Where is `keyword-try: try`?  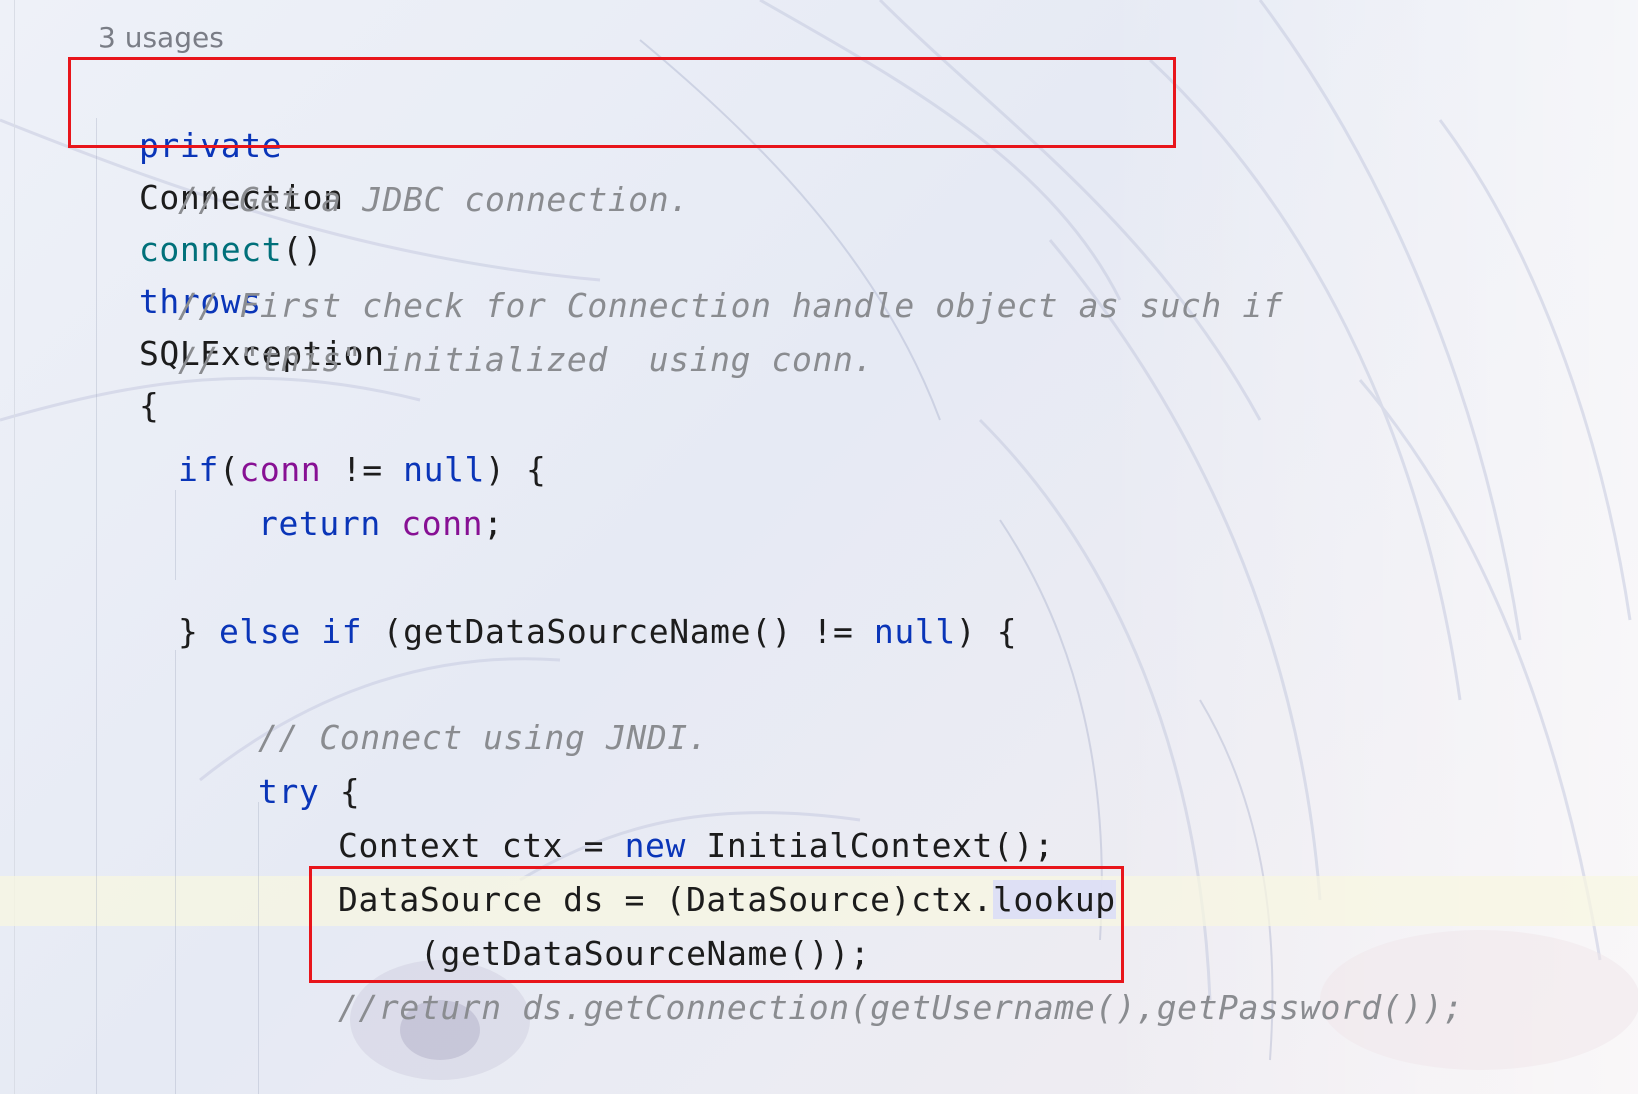 keyword-try: try is located at coordinates (289, 791).